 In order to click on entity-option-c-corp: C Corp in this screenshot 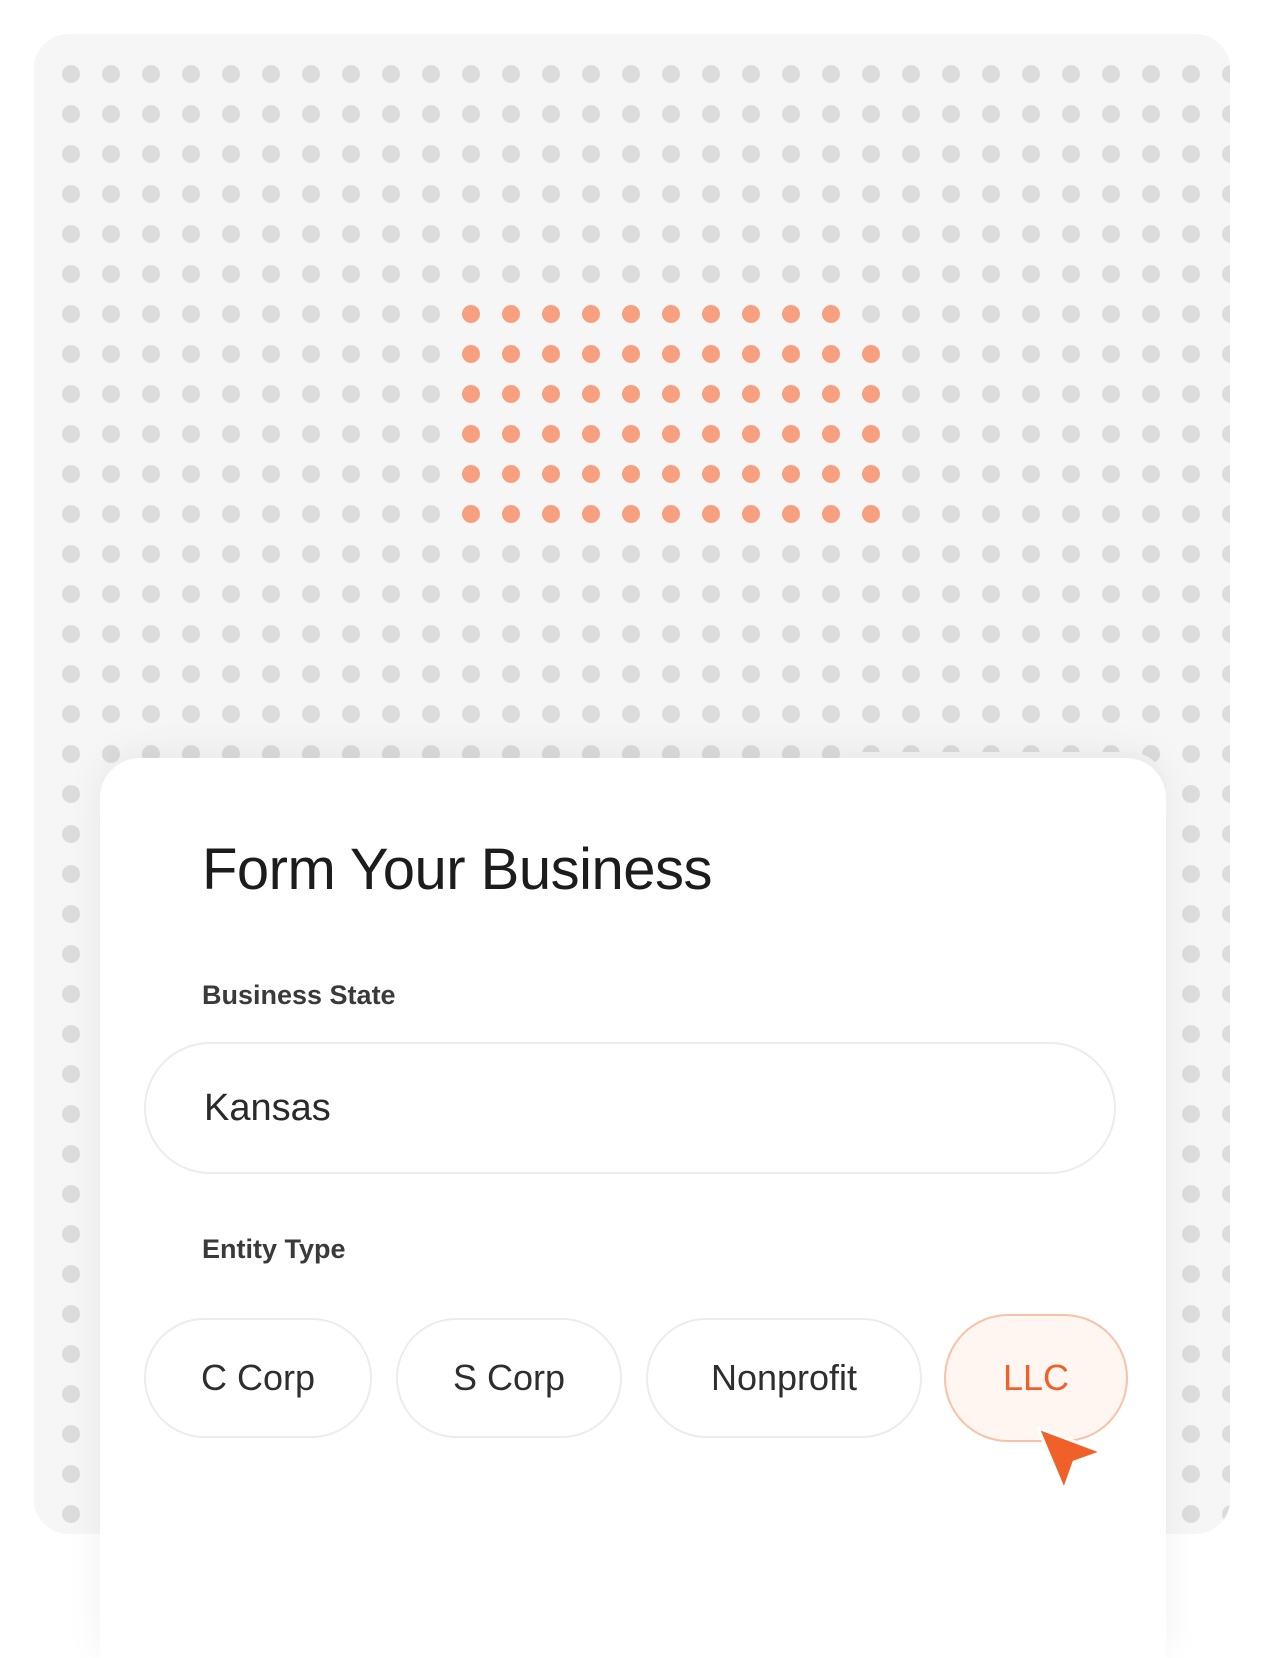, I will do `click(258, 1378)`.